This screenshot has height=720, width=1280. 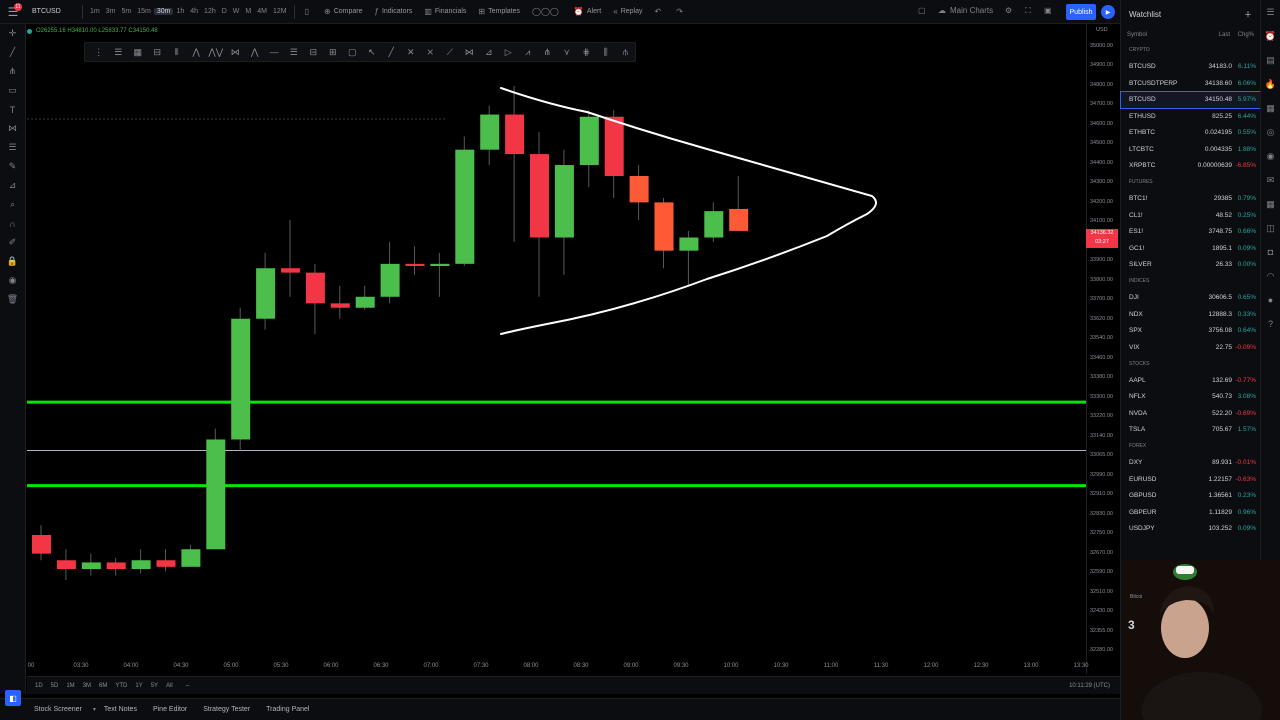 I want to click on bottom-tab: Trading Panel, so click(x=287, y=709).